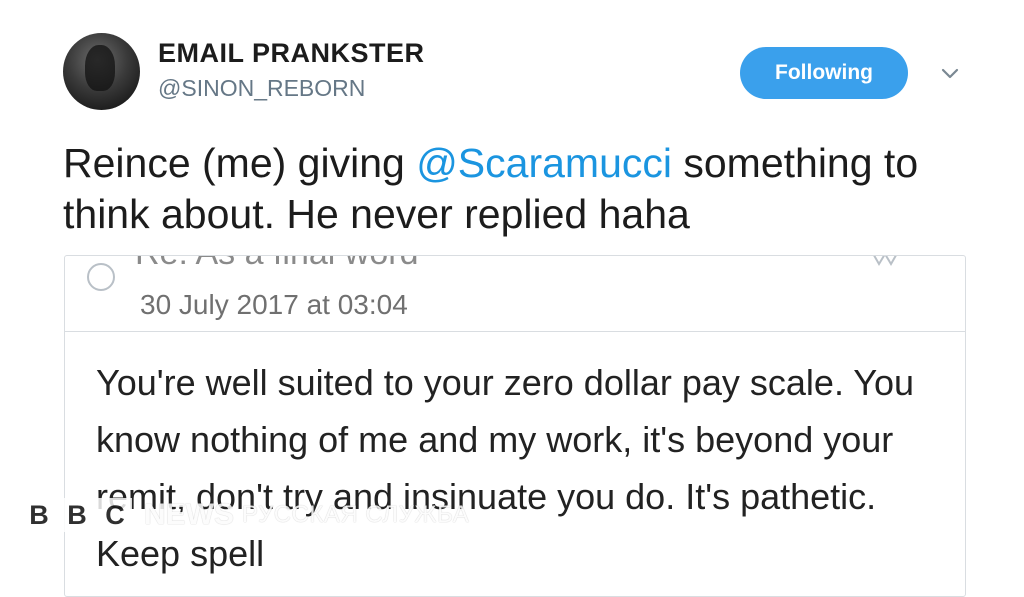 The height and width of the screenshot is (597, 1024). I want to click on radio-circle-icon, so click(101, 277).